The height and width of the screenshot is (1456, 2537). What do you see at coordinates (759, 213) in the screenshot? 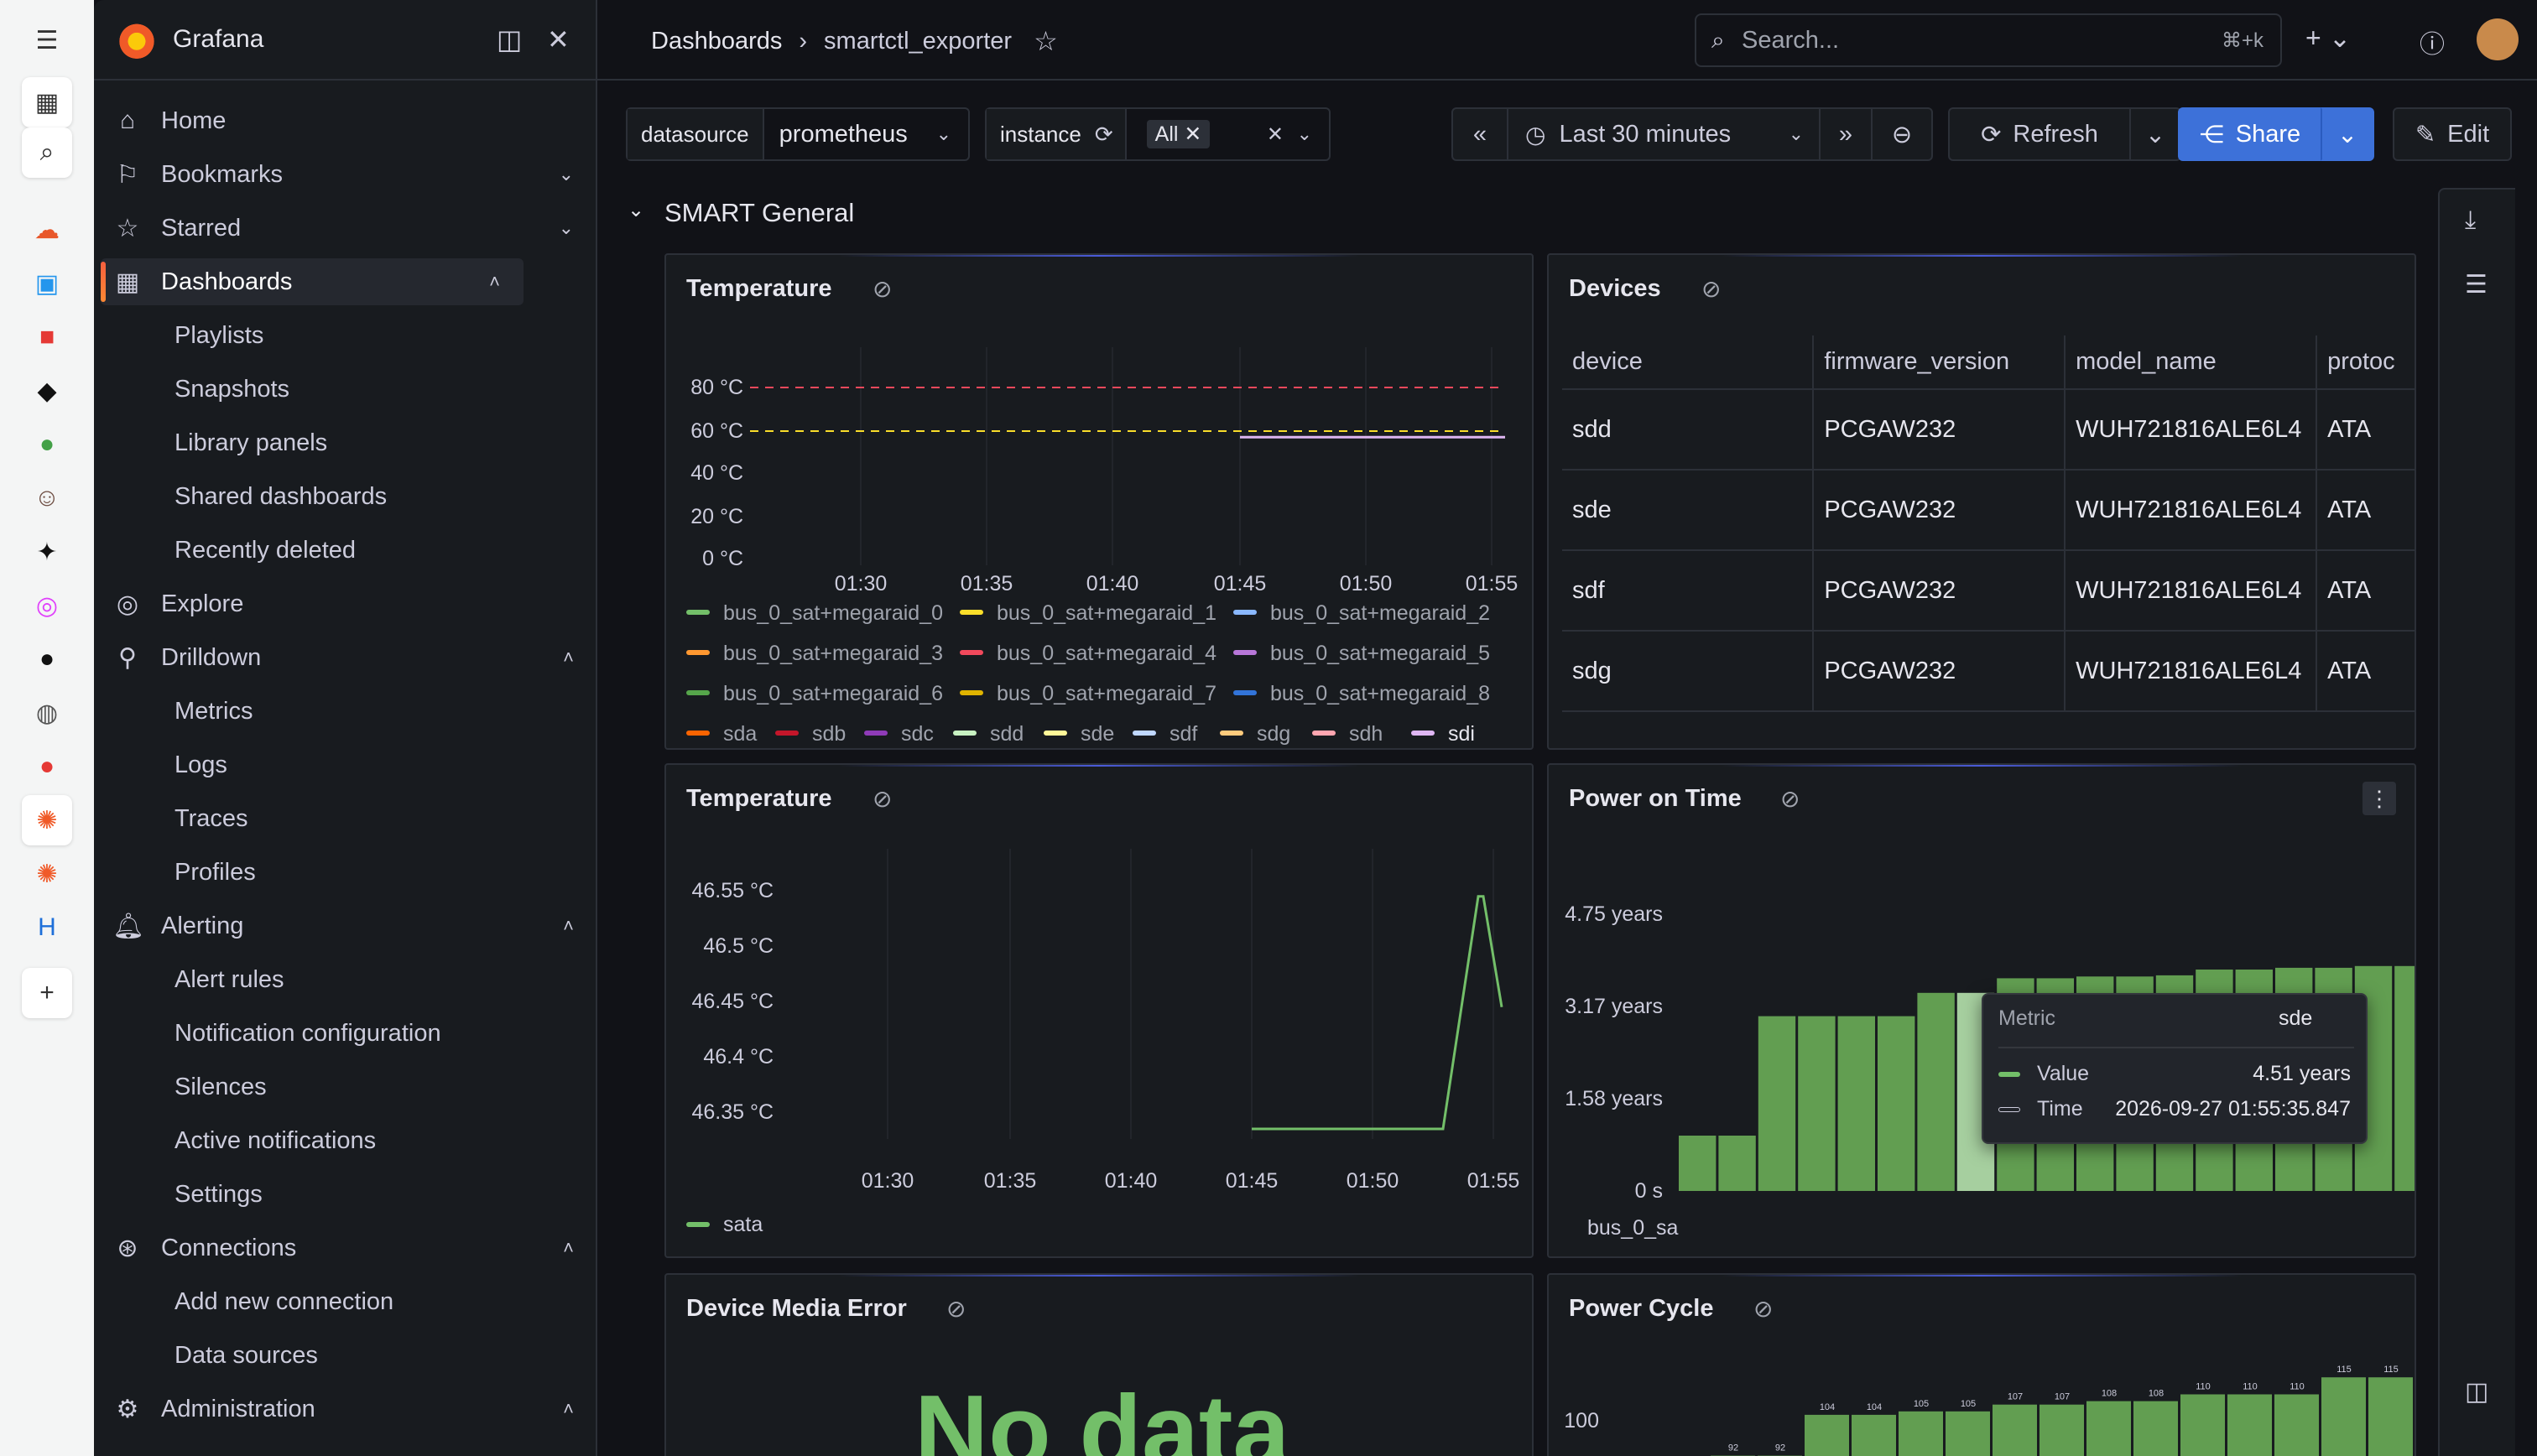
I see `row-title: SMART General` at bounding box center [759, 213].